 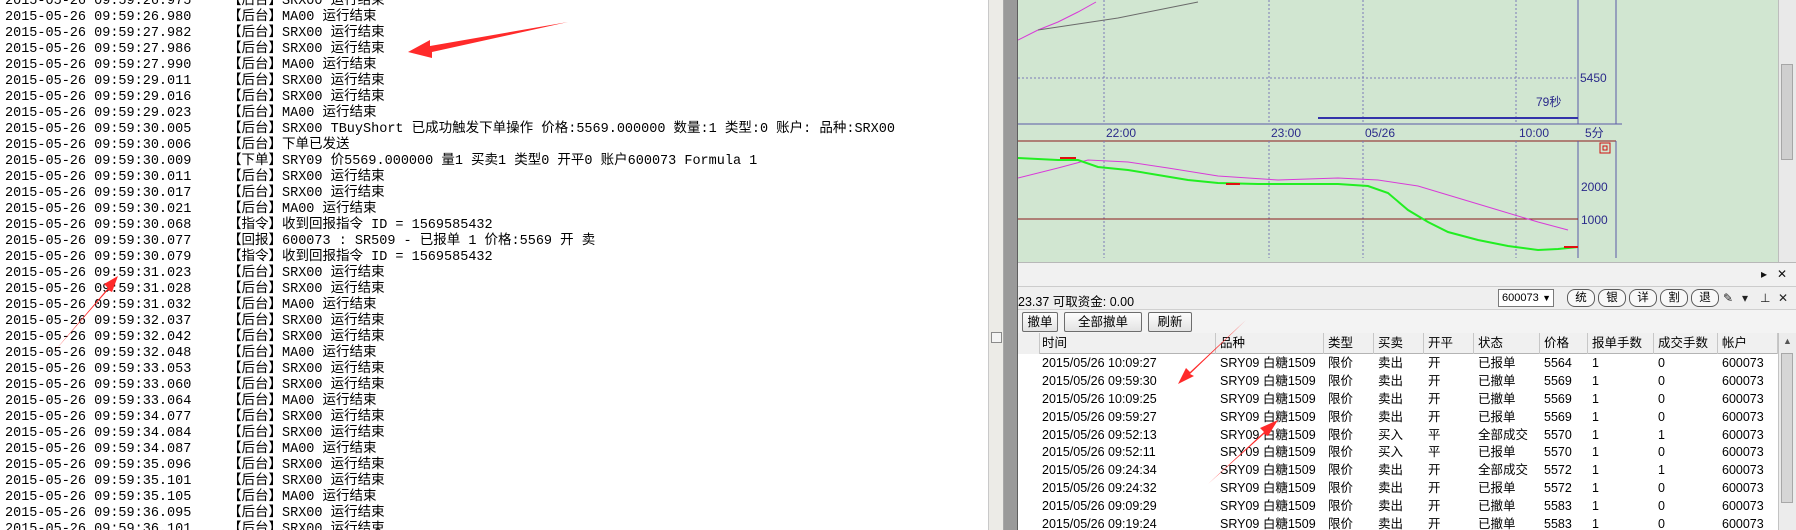 What do you see at coordinates (1728, 298) in the screenshot?
I see `wand-icon: ✎` at bounding box center [1728, 298].